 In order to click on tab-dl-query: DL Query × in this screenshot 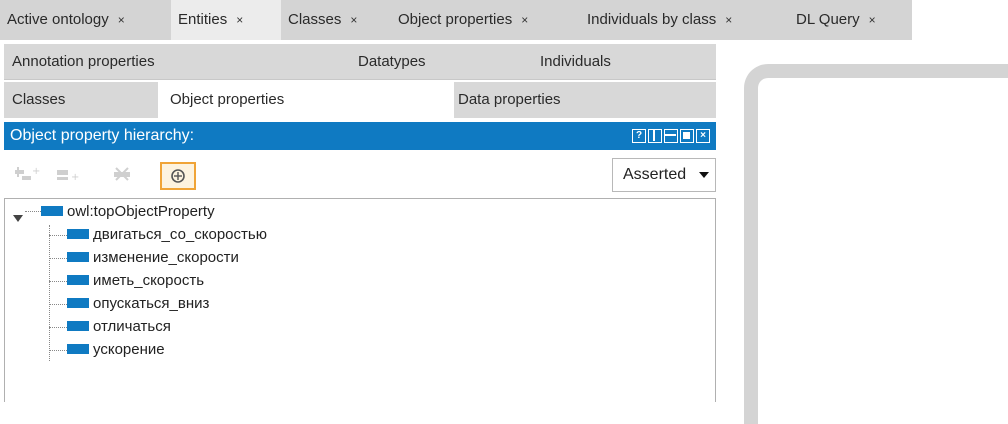, I will do `click(832, 20)`.